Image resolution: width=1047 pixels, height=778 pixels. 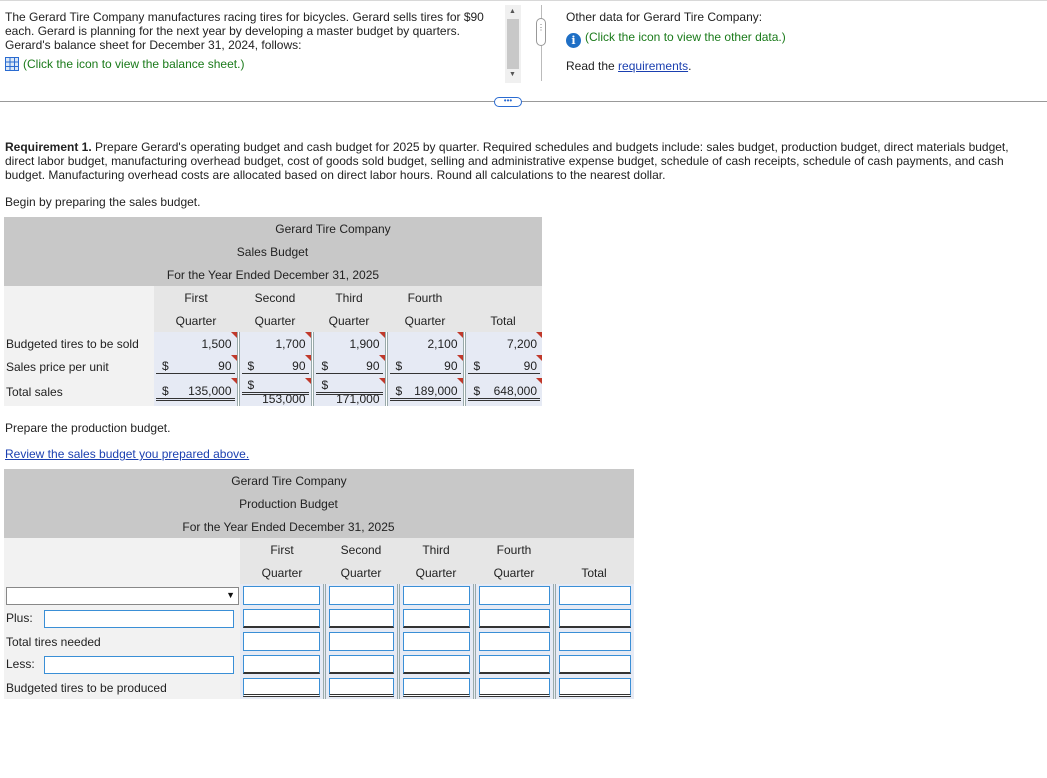 I want to click on info-icon: i, so click(x=573, y=40).